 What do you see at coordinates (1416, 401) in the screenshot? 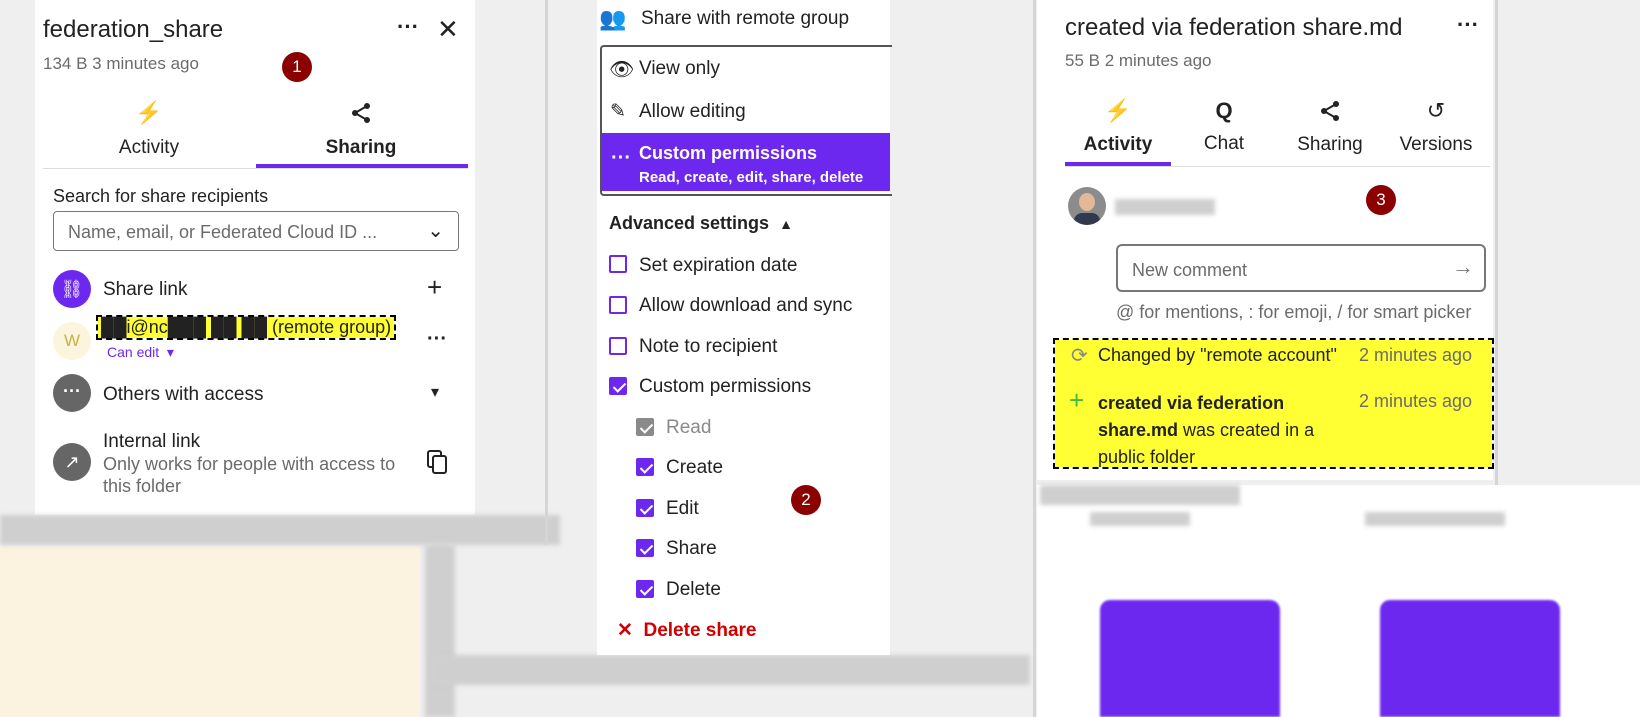
I see `activity-time-2: 2 minutes ago` at bounding box center [1416, 401].